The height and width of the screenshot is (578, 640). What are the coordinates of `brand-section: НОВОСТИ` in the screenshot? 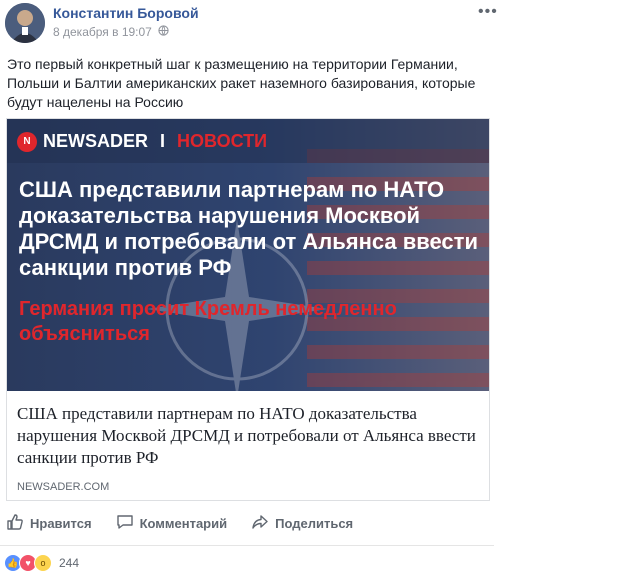 It's located at (222, 141).